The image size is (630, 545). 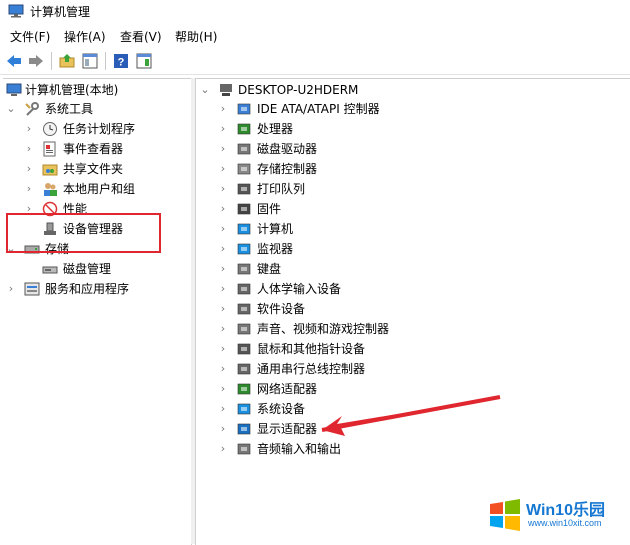 I want to click on watermark-url: www.win10xit.com, so click(x=565, y=523).